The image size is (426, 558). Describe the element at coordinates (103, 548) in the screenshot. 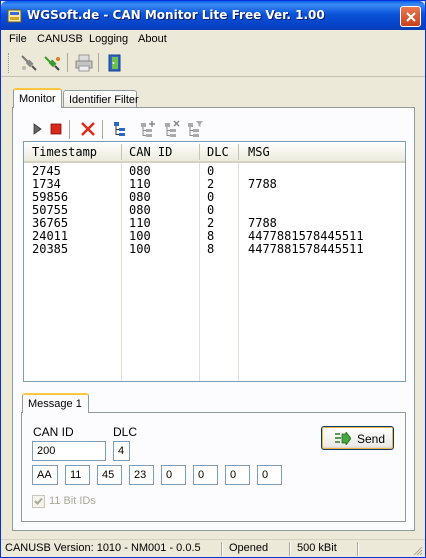

I see `status-version: CANUSB Version: 1010 - NM001 - 0.0.5` at that location.